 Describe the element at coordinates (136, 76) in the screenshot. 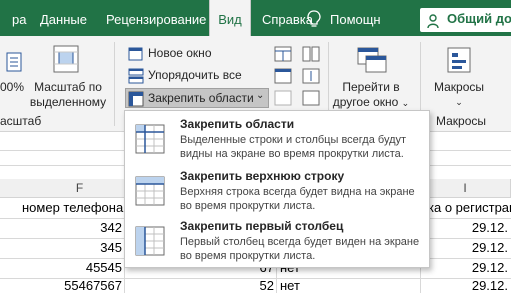

I see `arrange-all-icon` at that location.